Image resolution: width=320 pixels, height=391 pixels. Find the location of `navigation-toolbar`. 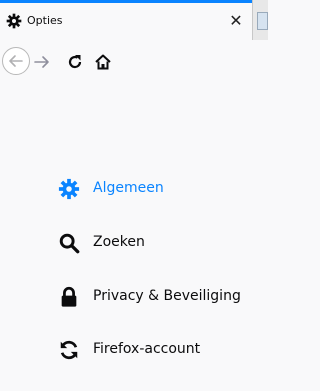

navigation-toolbar is located at coordinates (134, 58).